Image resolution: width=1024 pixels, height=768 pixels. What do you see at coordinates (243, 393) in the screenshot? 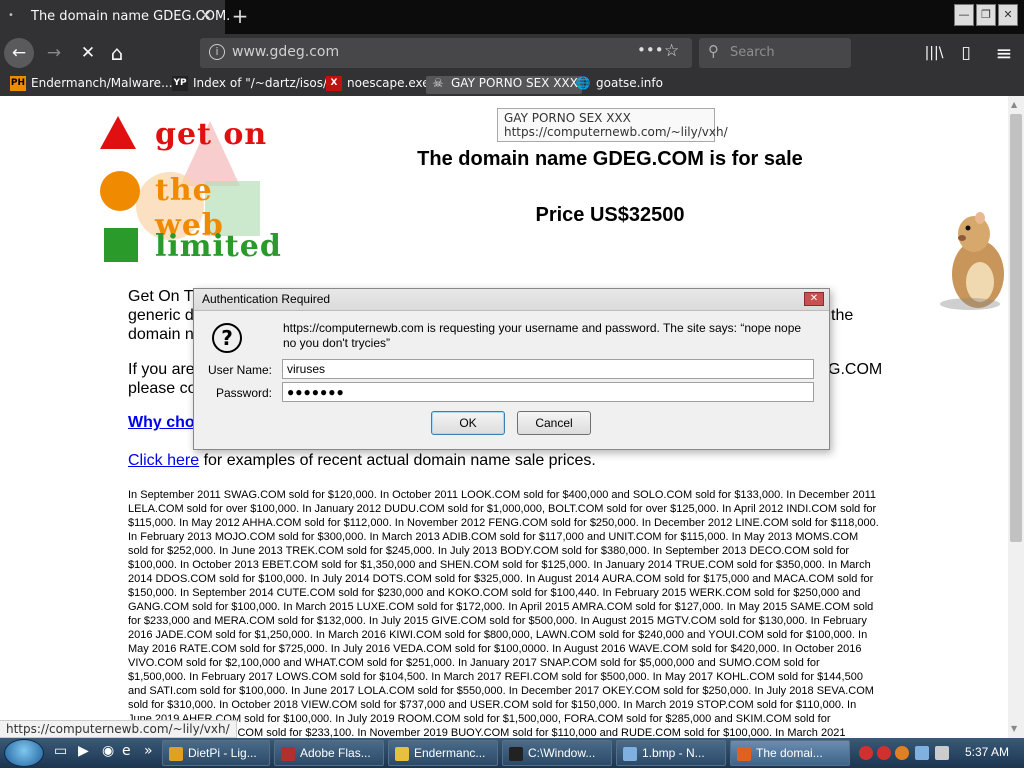
I see `password-label: Password:` at bounding box center [243, 393].